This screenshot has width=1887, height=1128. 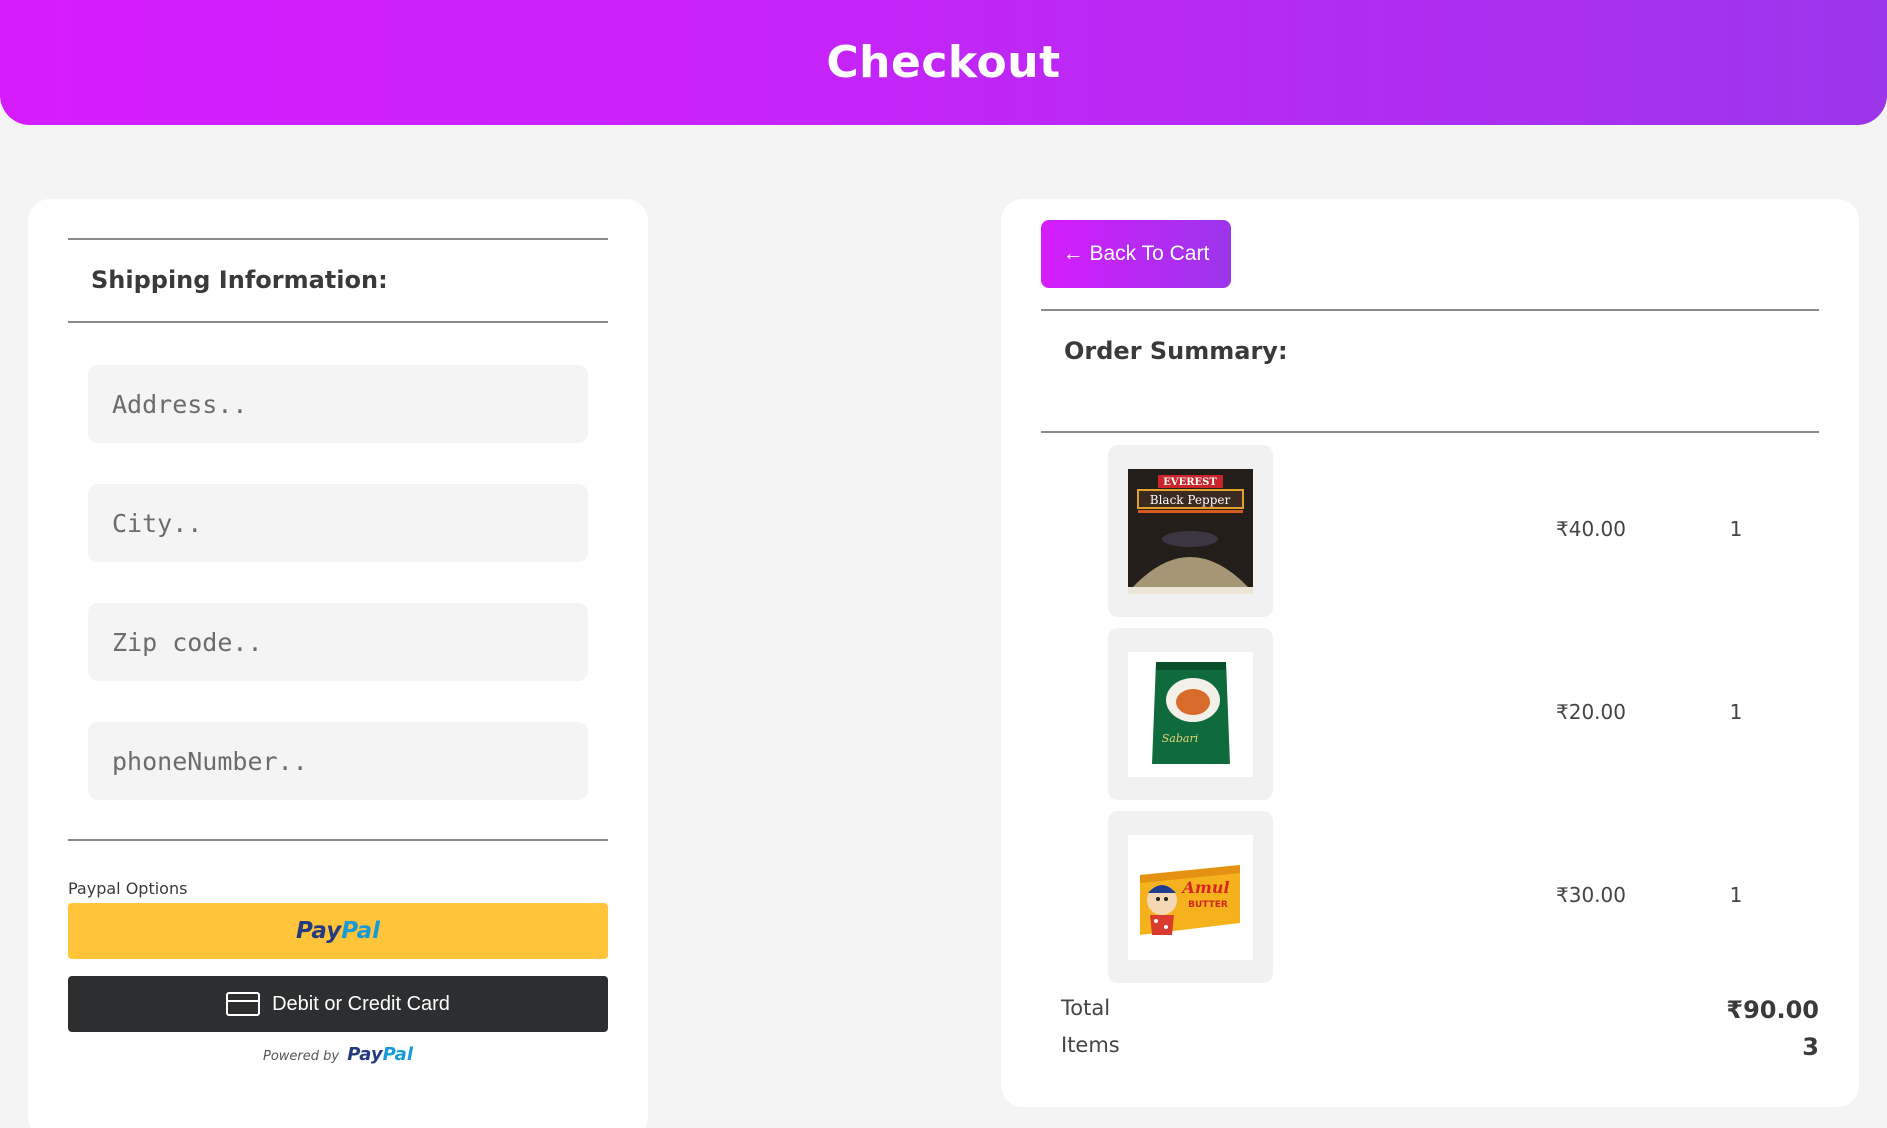 I want to click on paypal-button: PayPal, so click(x=338, y=931).